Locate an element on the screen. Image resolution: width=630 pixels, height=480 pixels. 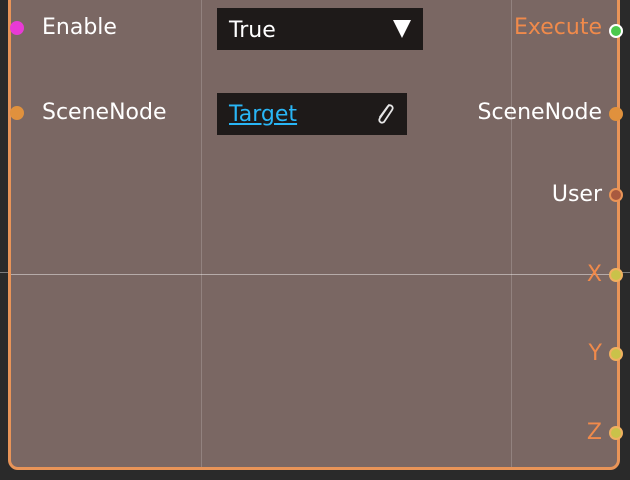
output-label-execute: Execute is located at coordinates (558, 27).